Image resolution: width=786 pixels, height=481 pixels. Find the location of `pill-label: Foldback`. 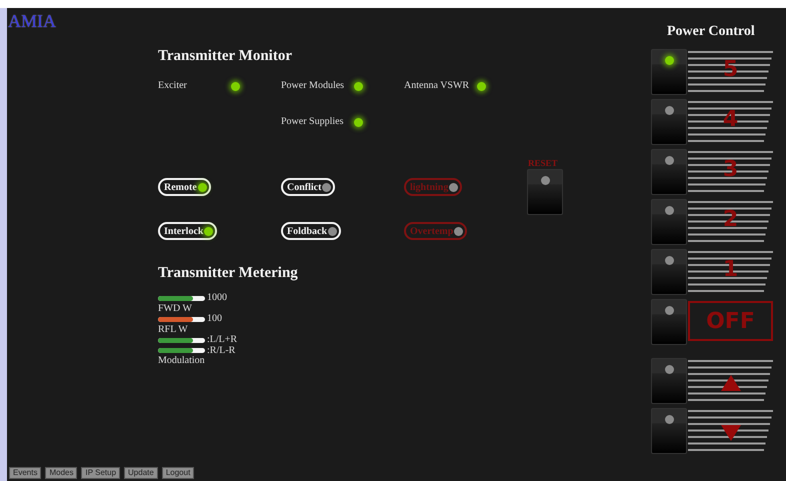

pill-label: Foldback is located at coordinates (307, 231).